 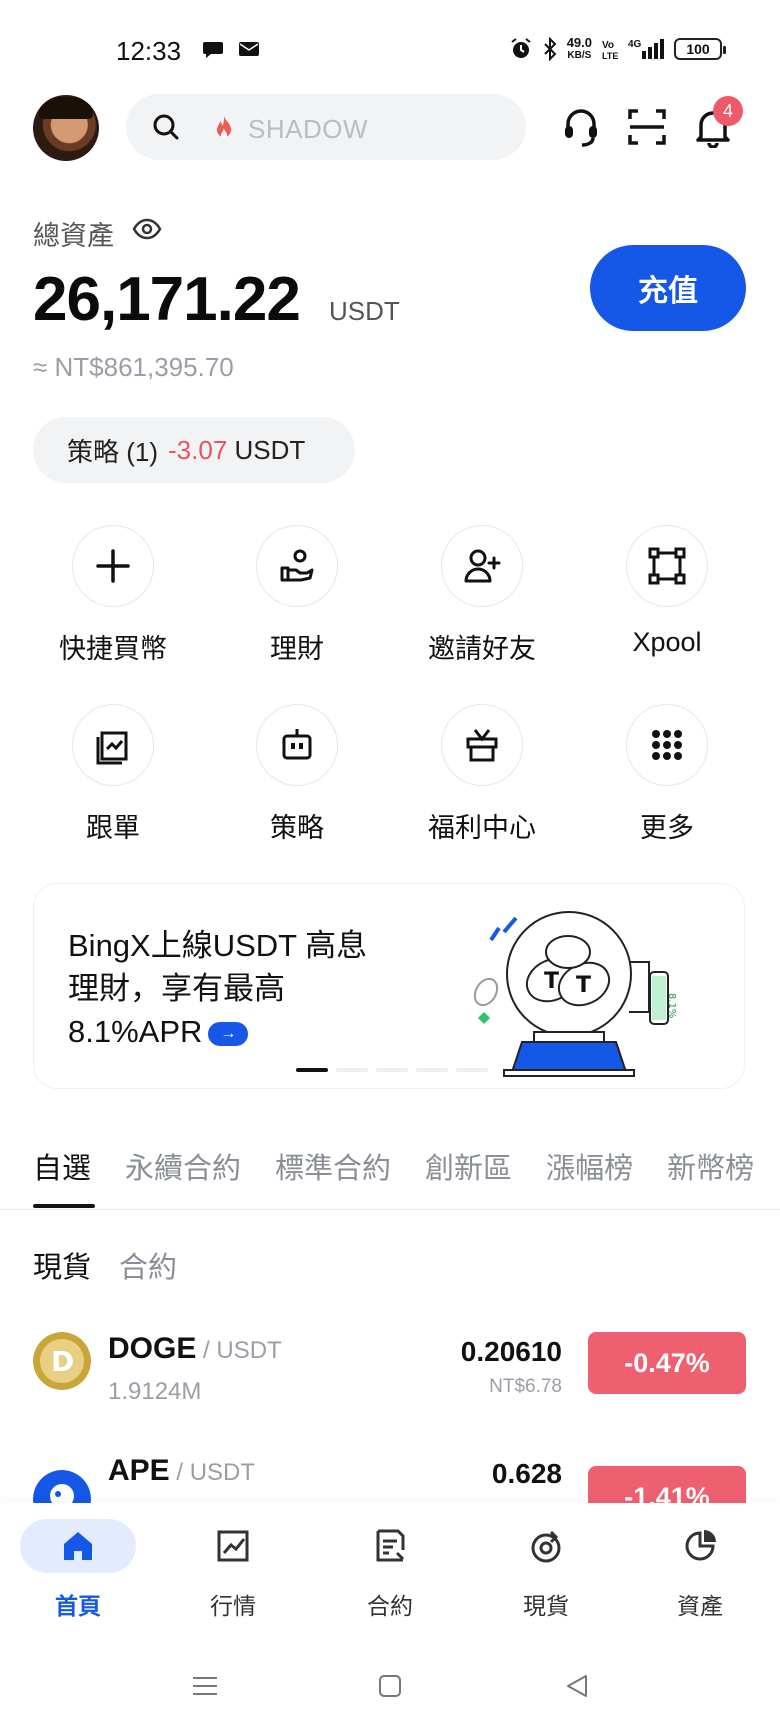 What do you see at coordinates (667, 1363) in the screenshot?
I see `coin-change-badge: -0.47%` at bounding box center [667, 1363].